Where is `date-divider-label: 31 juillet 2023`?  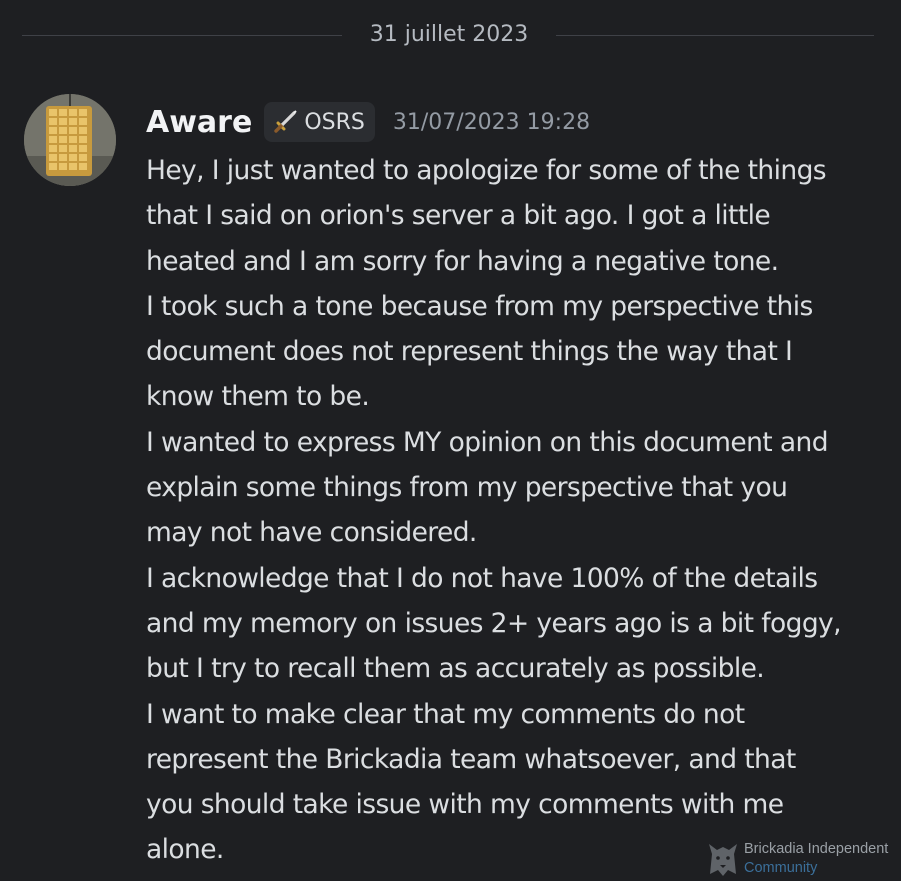 date-divider-label: 31 juillet 2023 is located at coordinates (449, 34).